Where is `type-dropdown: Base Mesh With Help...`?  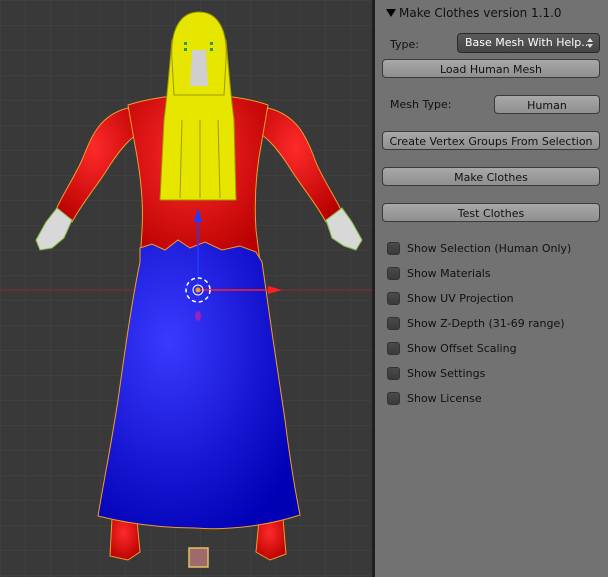
type-dropdown: Base Mesh With Help... is located at coordinates (528, 43).